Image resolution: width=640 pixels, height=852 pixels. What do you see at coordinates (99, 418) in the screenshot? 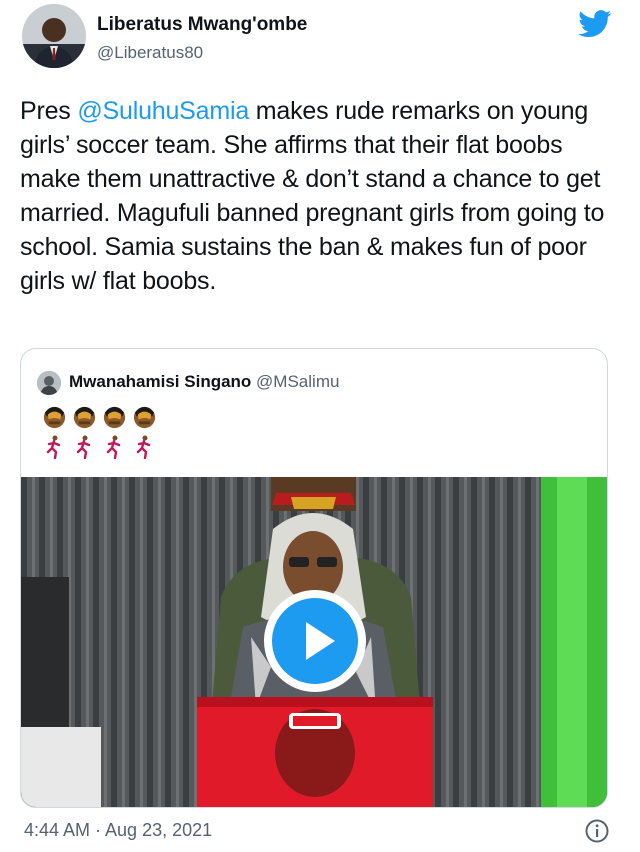
I see `face-palm-emoji-row` at bounding box center [99, 418].